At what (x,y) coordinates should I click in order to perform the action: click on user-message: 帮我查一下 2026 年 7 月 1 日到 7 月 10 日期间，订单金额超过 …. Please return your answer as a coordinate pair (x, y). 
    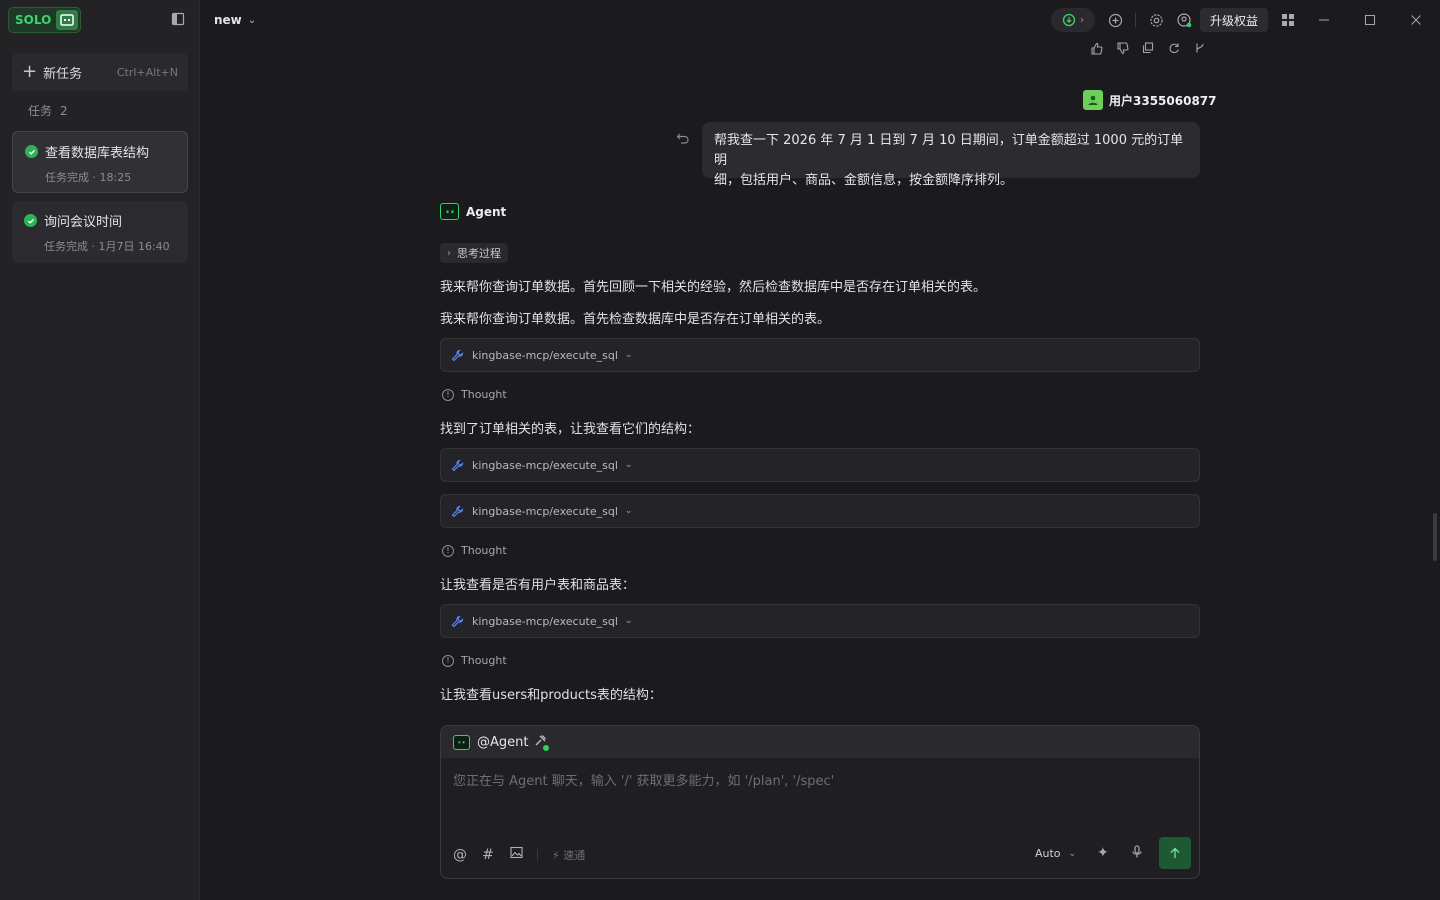
    Looking at the image, I should click on (951, 155).